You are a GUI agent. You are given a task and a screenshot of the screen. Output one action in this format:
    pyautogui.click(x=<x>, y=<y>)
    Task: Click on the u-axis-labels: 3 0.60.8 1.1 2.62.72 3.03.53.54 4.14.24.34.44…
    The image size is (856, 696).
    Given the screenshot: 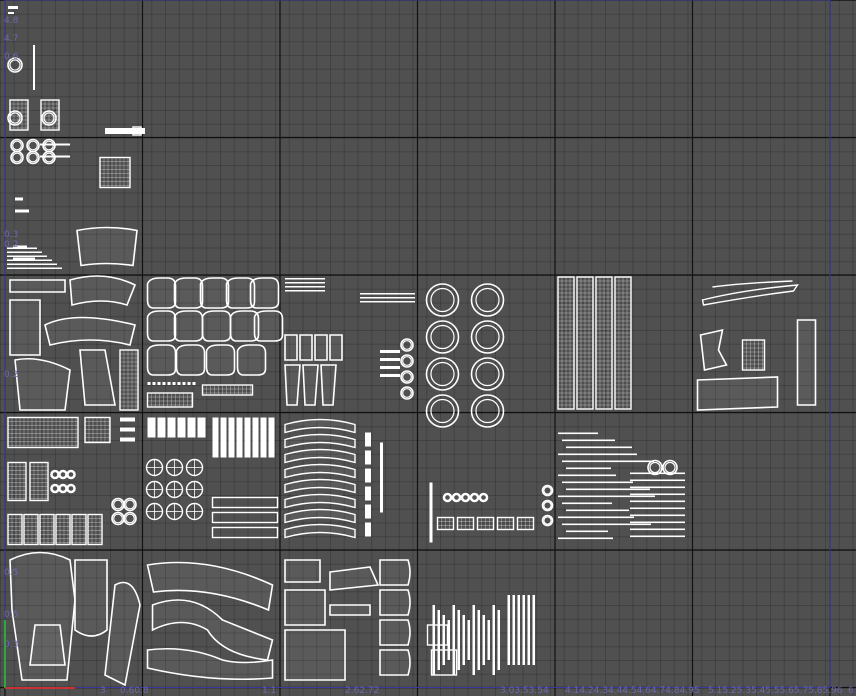 What is the action you would take?
    pyautogui.click(x=428, y=690)
    